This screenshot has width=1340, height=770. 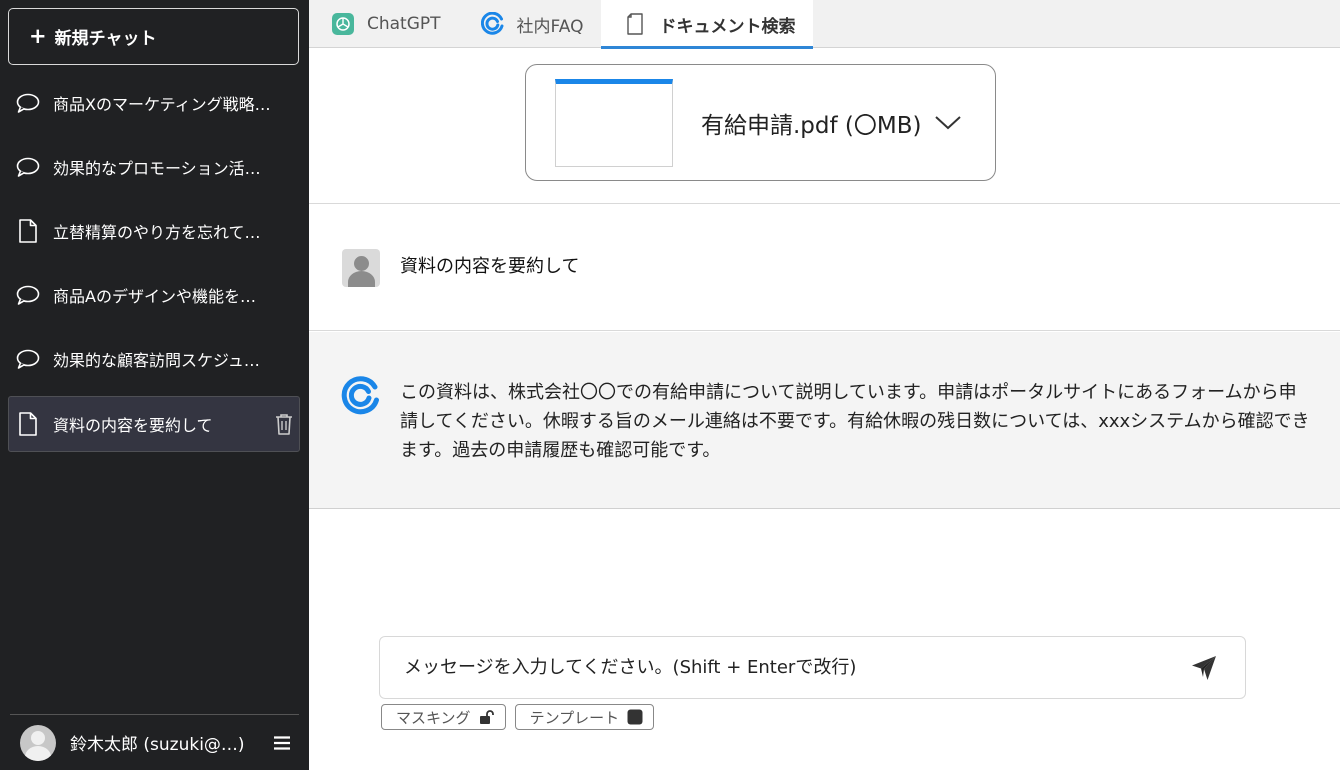 What do you see at coordinates (404, 24) in the screenshot?
I see `tab-label: ChatGPT` at bounding box center [404, 24].